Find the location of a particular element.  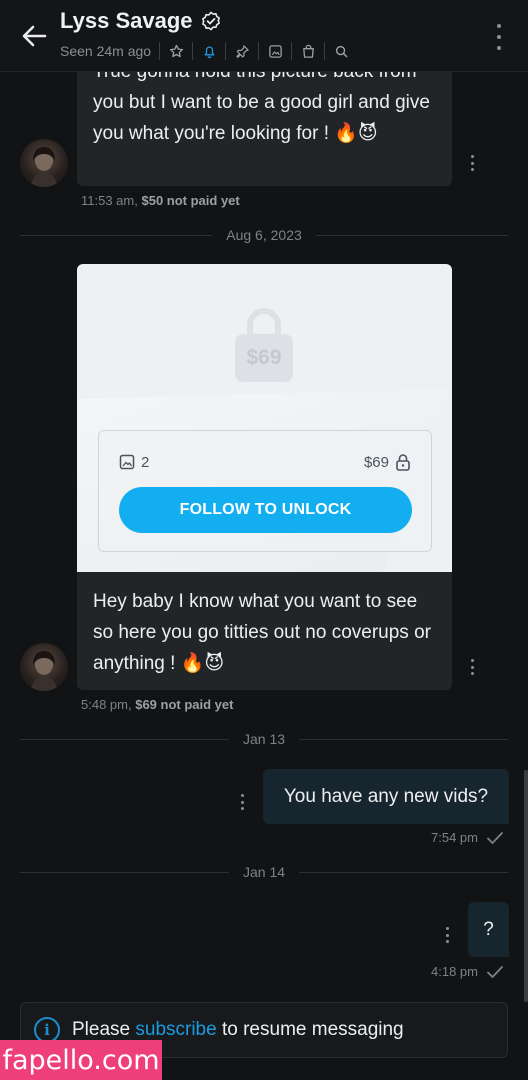

message-meta: 4:18 pm is located at coordinates (467, 971).